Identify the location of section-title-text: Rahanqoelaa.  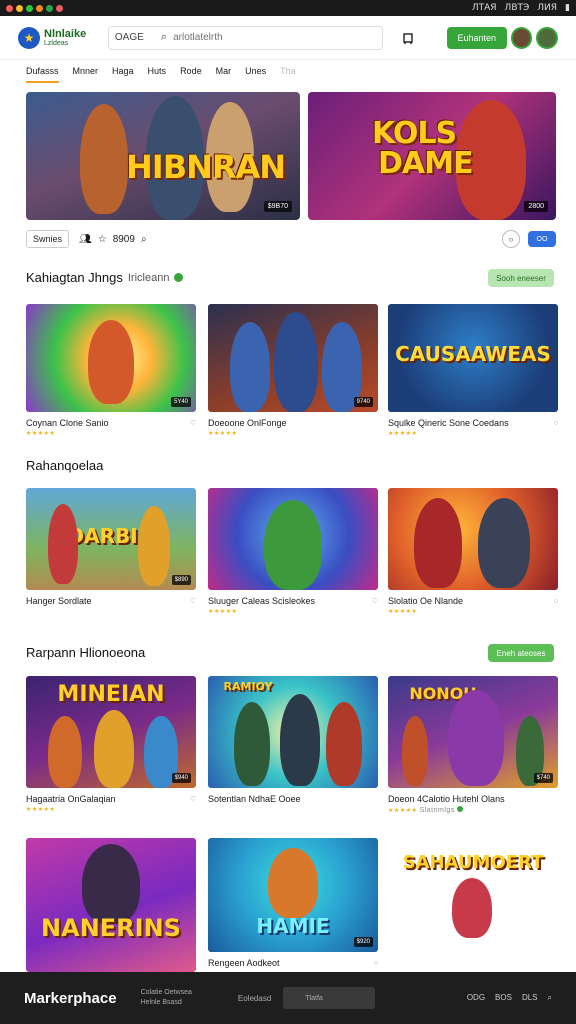
(65, 465).